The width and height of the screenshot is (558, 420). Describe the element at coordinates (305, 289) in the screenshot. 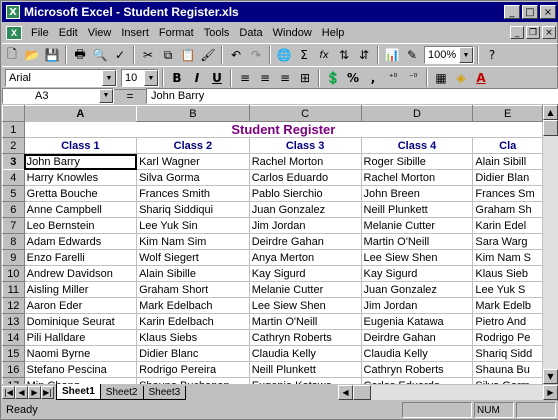

I see `table-cell: Melanie Cutter` at that location.